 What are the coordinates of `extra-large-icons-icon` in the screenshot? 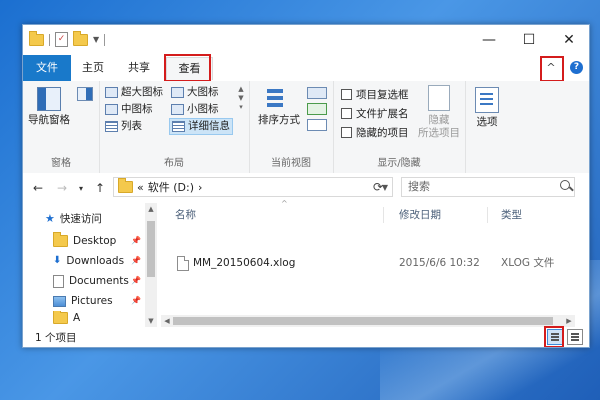 It's located at (111, 92).